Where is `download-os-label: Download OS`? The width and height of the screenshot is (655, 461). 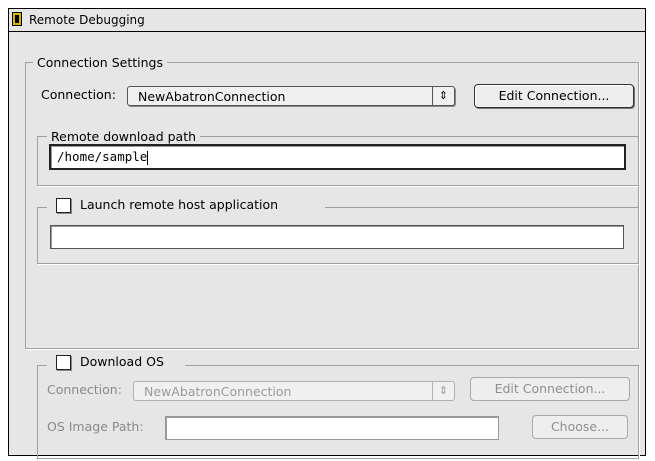
download-os-label: Download OS is located at coordinates (122, 361).